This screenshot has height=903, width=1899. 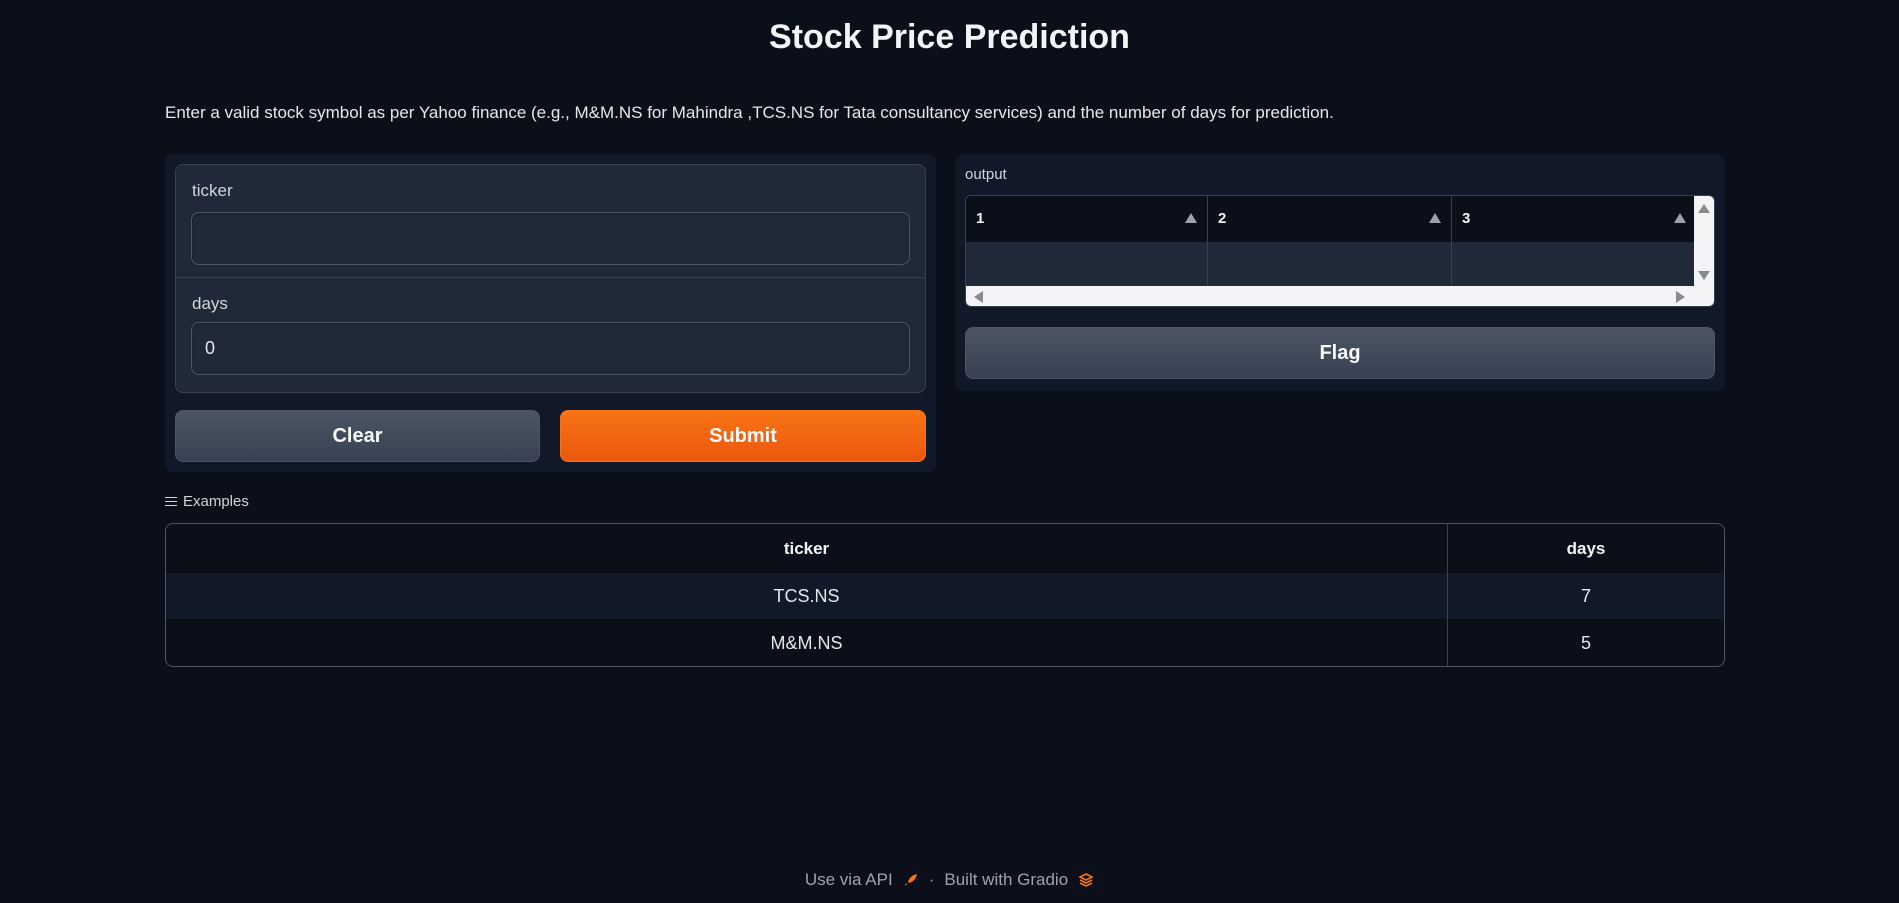 I want to click on days-input, so click(x=550, y=348).